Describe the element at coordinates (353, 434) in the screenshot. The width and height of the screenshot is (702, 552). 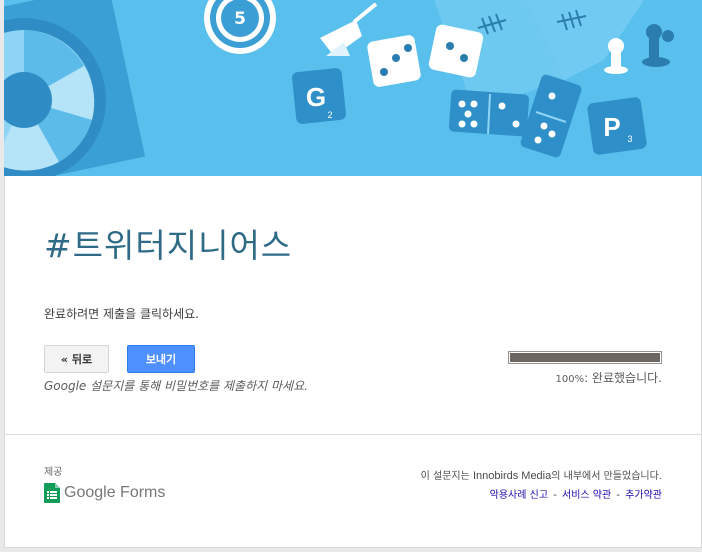
I see `footer-divider` at that location.